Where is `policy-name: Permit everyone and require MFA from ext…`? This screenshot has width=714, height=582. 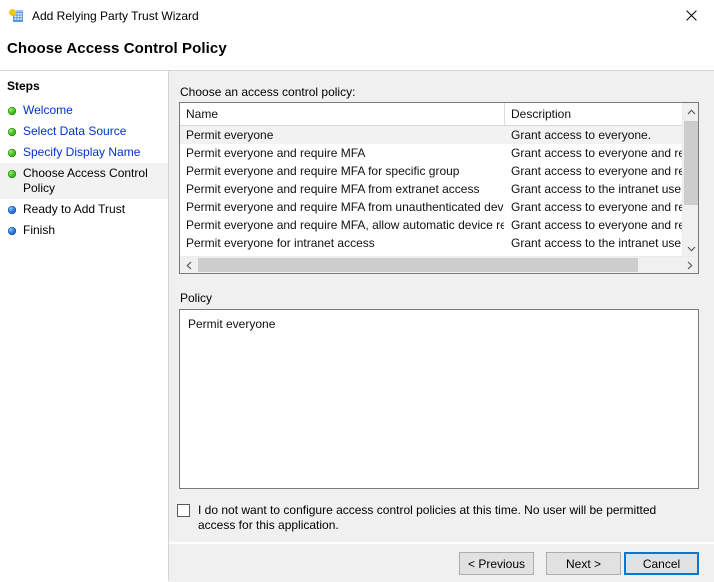 policy-name: Permit everyone and require MFA from ext… is located at coordinates (333, 189).